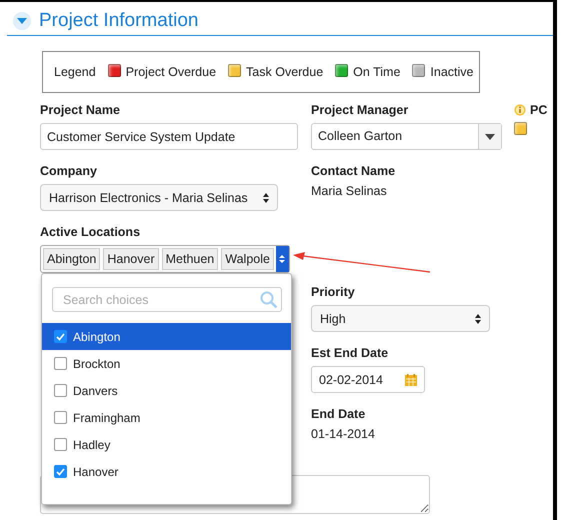  Describe the element at coordinates (285, 72) in the screenshot. I see `legend-item-label: Task Overdue` at that location.